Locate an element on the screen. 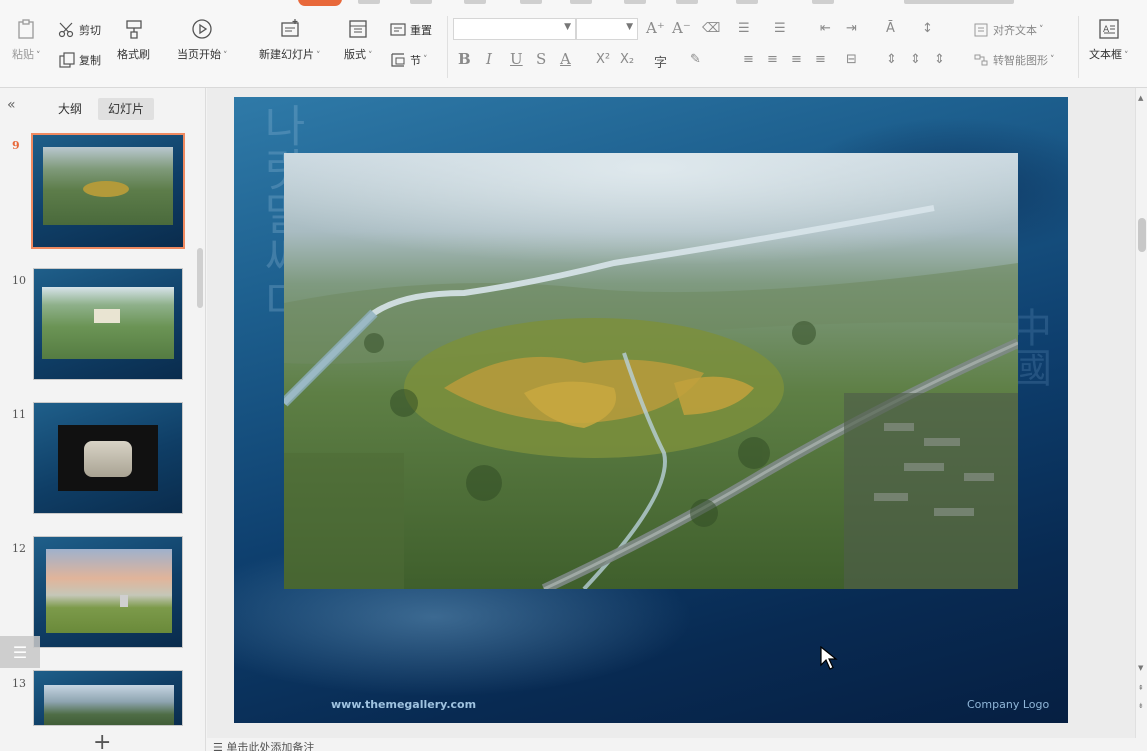 The height and width of the screenshot is (751, 1147). section-label: 节 is located at coordinates (415, 60).